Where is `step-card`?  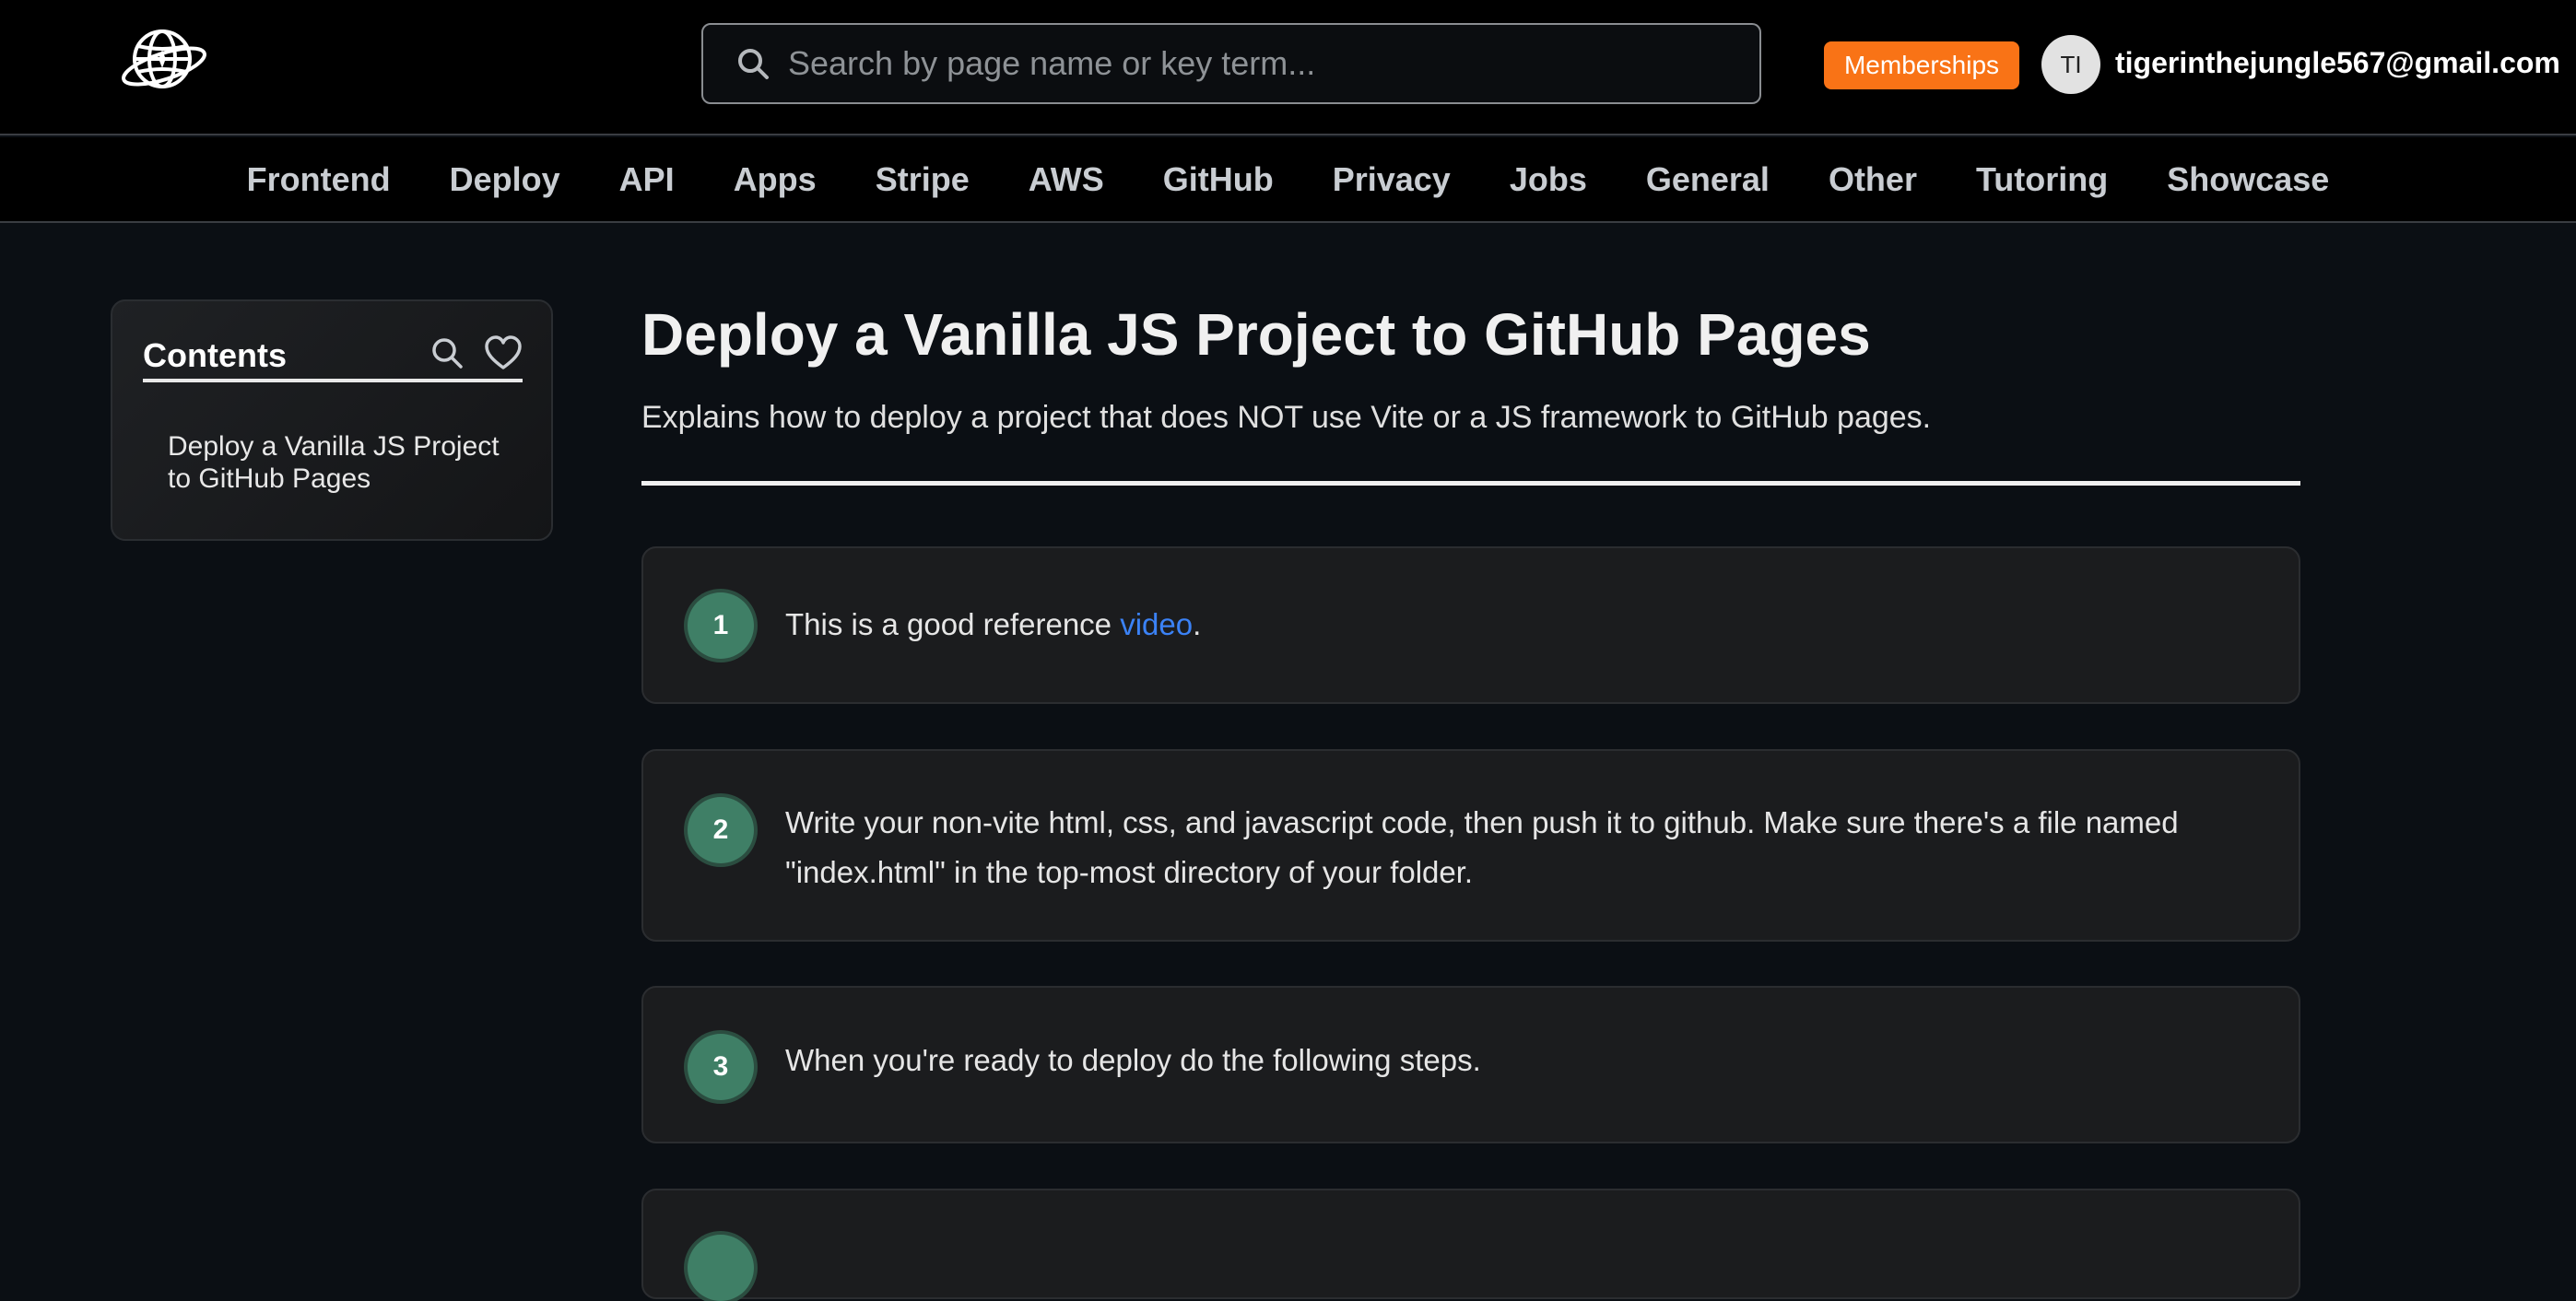
step-card is located at coordinates (1470, 1245).